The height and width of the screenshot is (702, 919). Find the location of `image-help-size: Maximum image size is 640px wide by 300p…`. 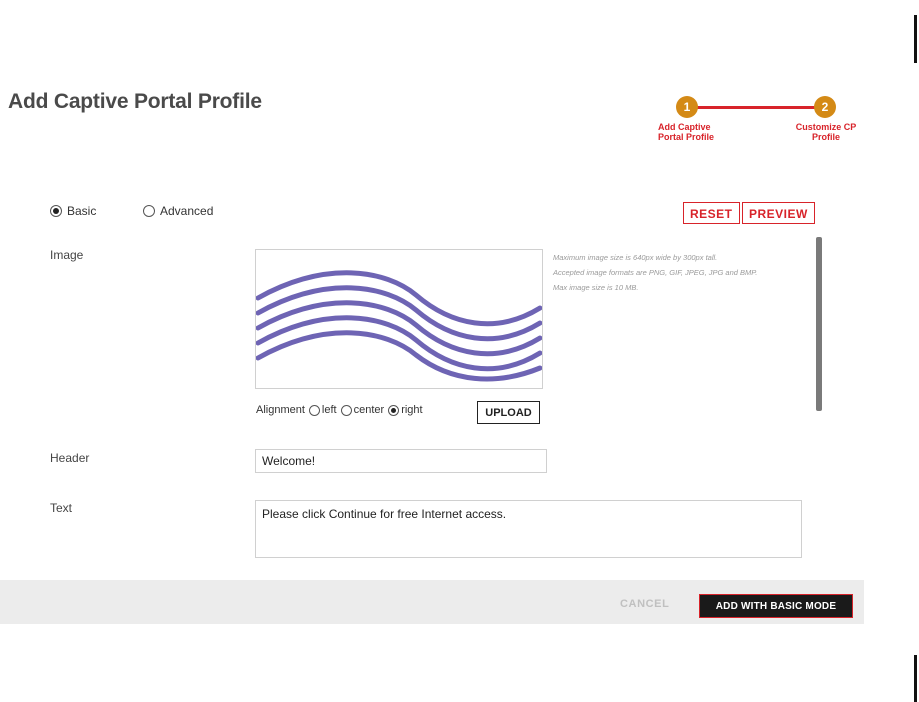

image-help-size: Maximum image size is 640px wide by 300p… is located at coordinates (635, 257).